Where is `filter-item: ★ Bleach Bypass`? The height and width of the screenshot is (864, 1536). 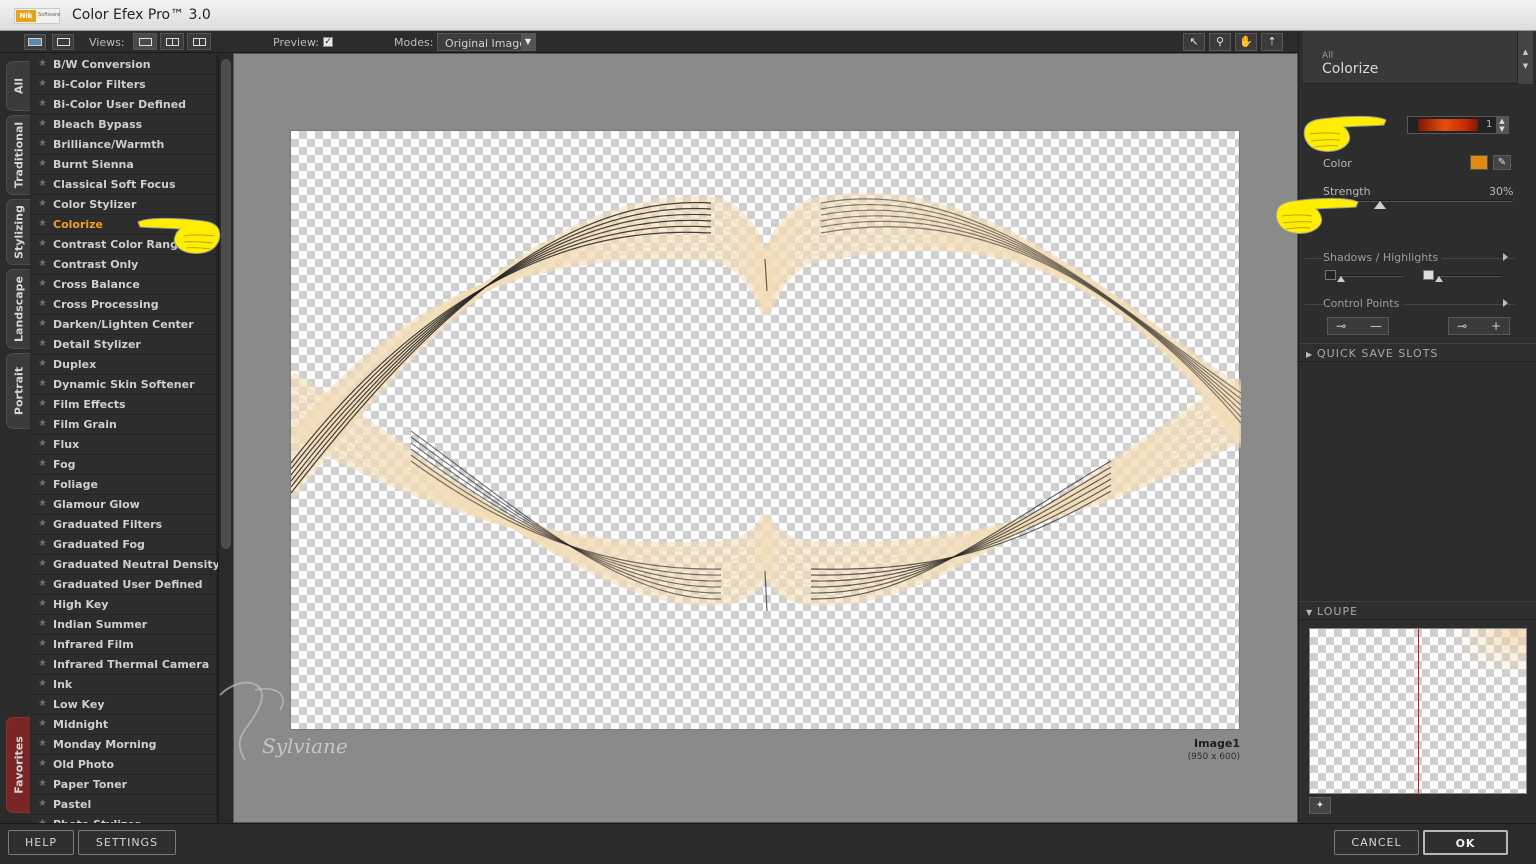 filter-item: ★ Bleach Bypass is located at coordinates (124, 124).